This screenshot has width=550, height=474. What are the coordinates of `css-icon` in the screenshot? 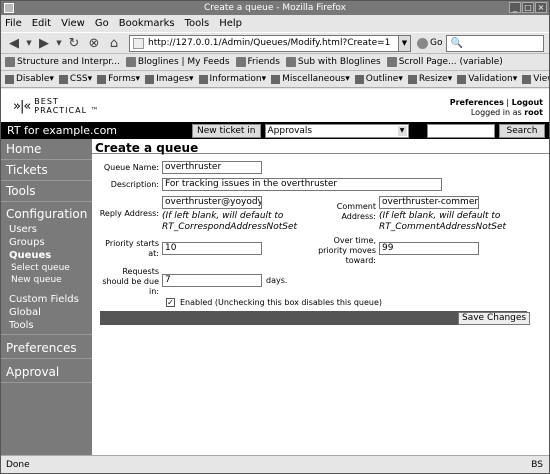 It's located at (63, 79).